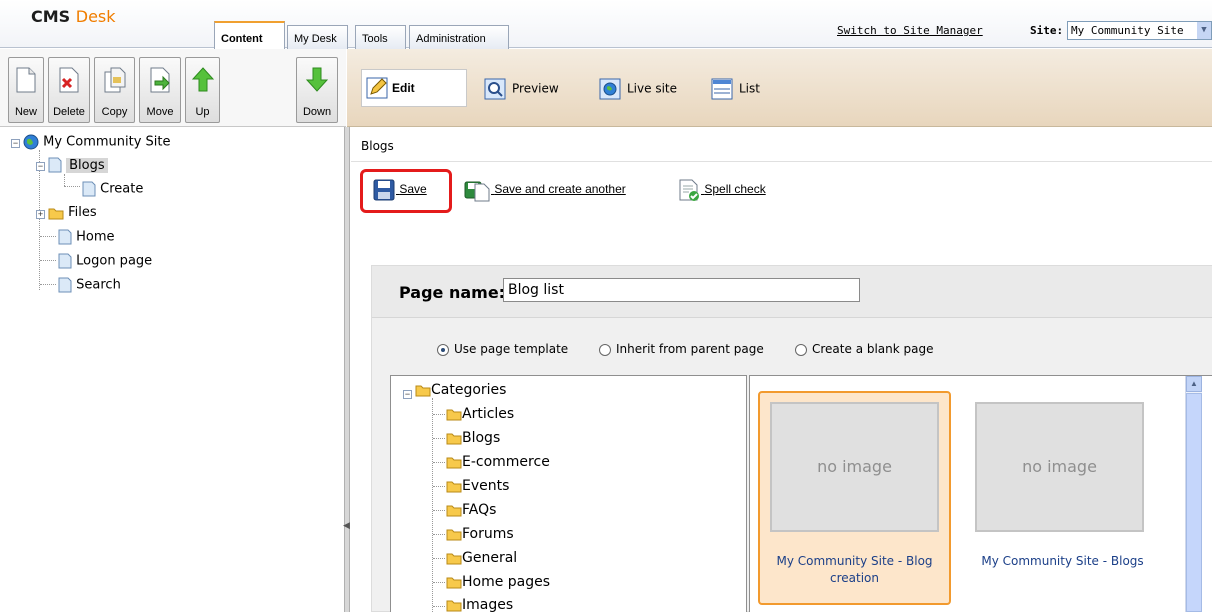 Image resolution: width=1212 pixels, height=612 pixels. What do you see at coordinates (346, 530) in the screenshot?
I see `collapse-pane-icon: ◀` at bounding box center [346, 530].